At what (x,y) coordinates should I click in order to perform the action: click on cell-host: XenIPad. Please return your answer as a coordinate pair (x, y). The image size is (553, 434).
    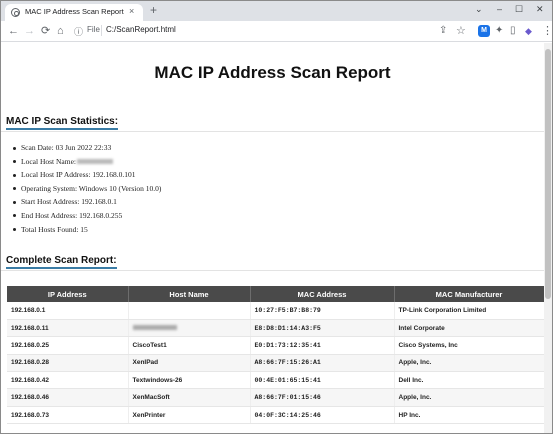
    Looking at the image, I should click on (189, 363).